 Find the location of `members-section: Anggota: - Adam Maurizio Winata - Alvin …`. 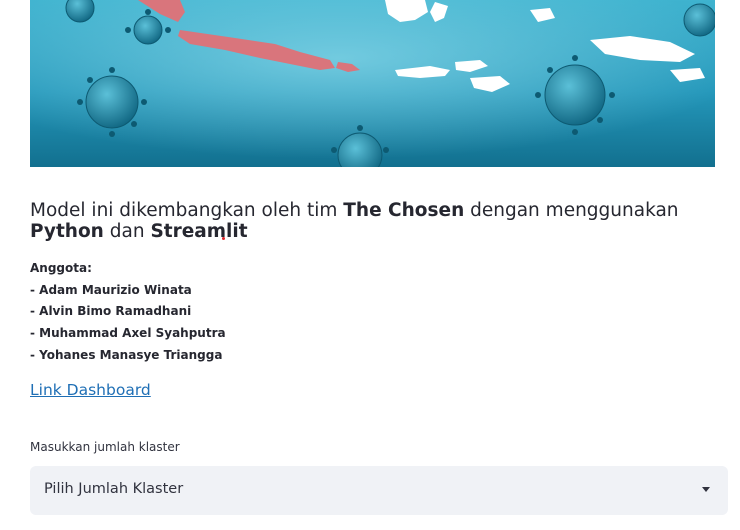

members-section: Anggota: - Adam Maurizio Winata - Alvin … is located at coordinates (128, 312).